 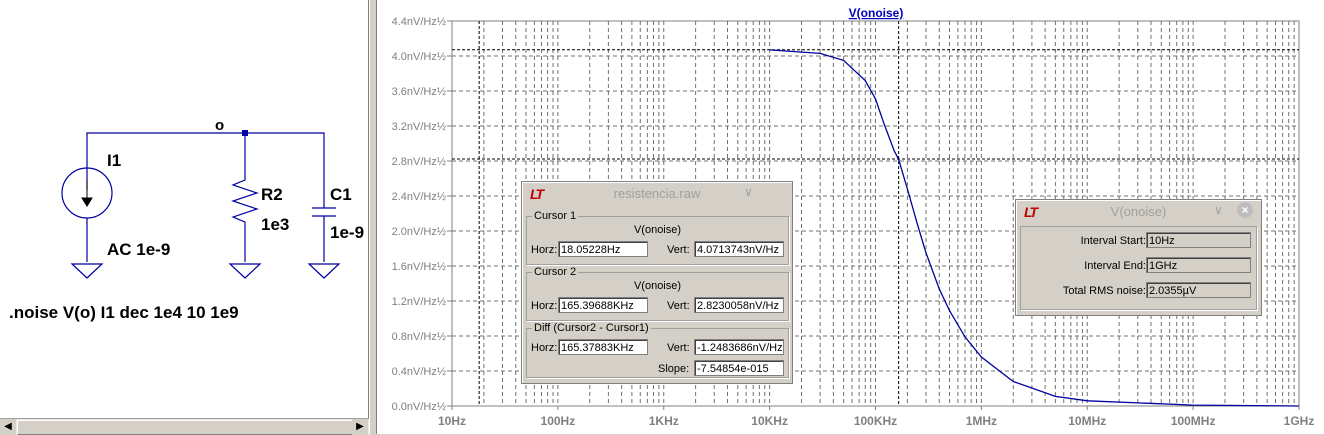 I want to click on node-label: o, so click(x=219, y=125).